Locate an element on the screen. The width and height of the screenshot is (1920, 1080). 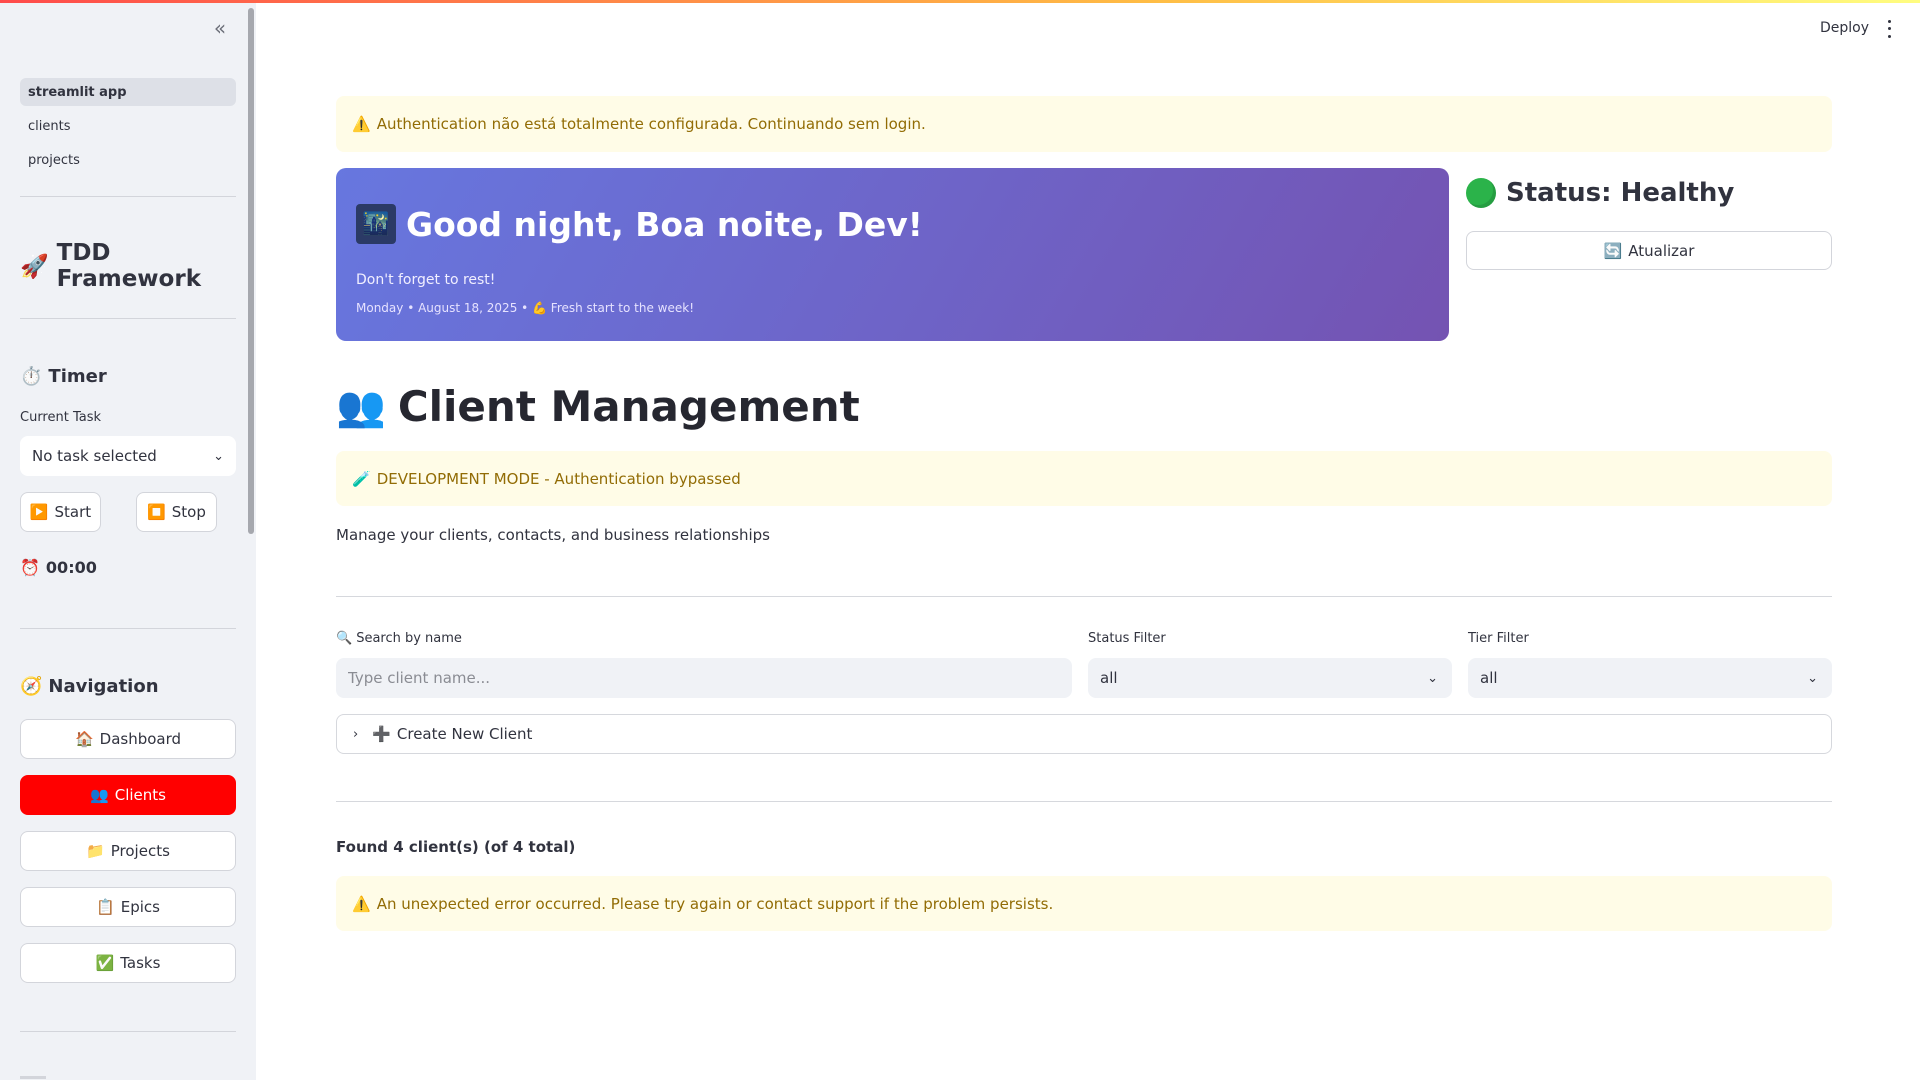
current-task-select: No task selected ⌄ is located at coordinates (128, 456).